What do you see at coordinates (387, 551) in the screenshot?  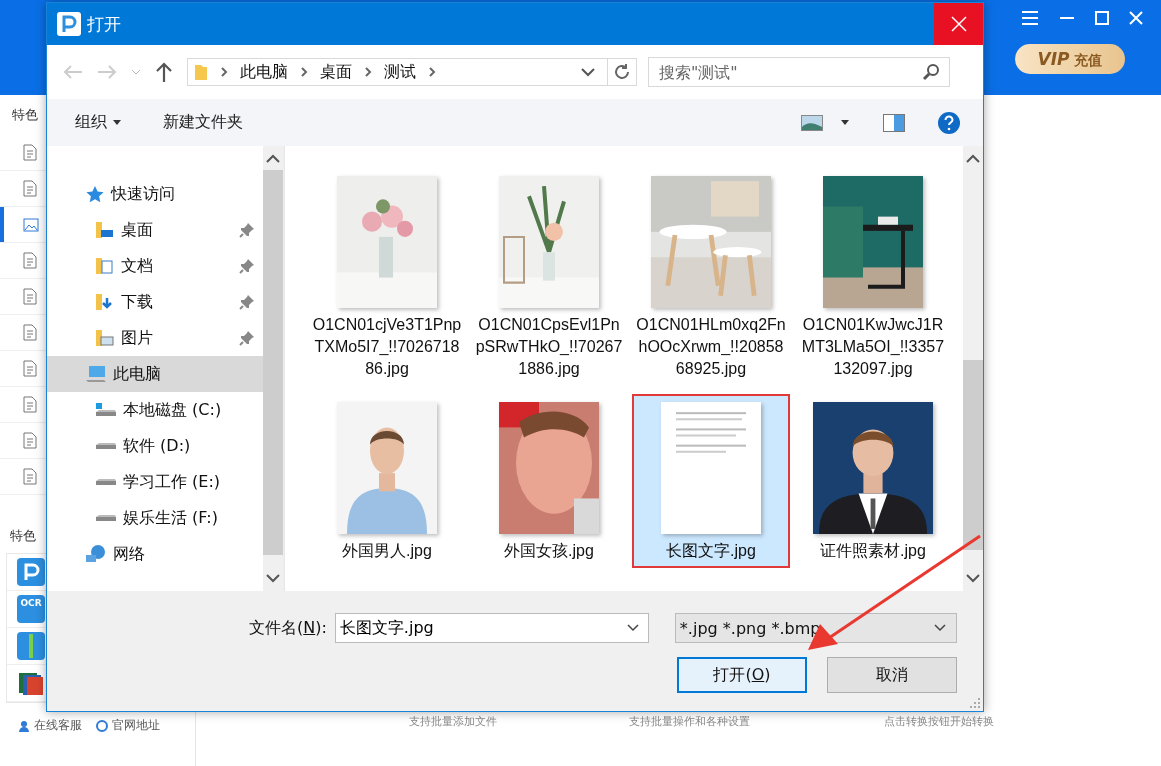 I see `file-name: 外国男人.jpg` at bounding box center [387, 551].